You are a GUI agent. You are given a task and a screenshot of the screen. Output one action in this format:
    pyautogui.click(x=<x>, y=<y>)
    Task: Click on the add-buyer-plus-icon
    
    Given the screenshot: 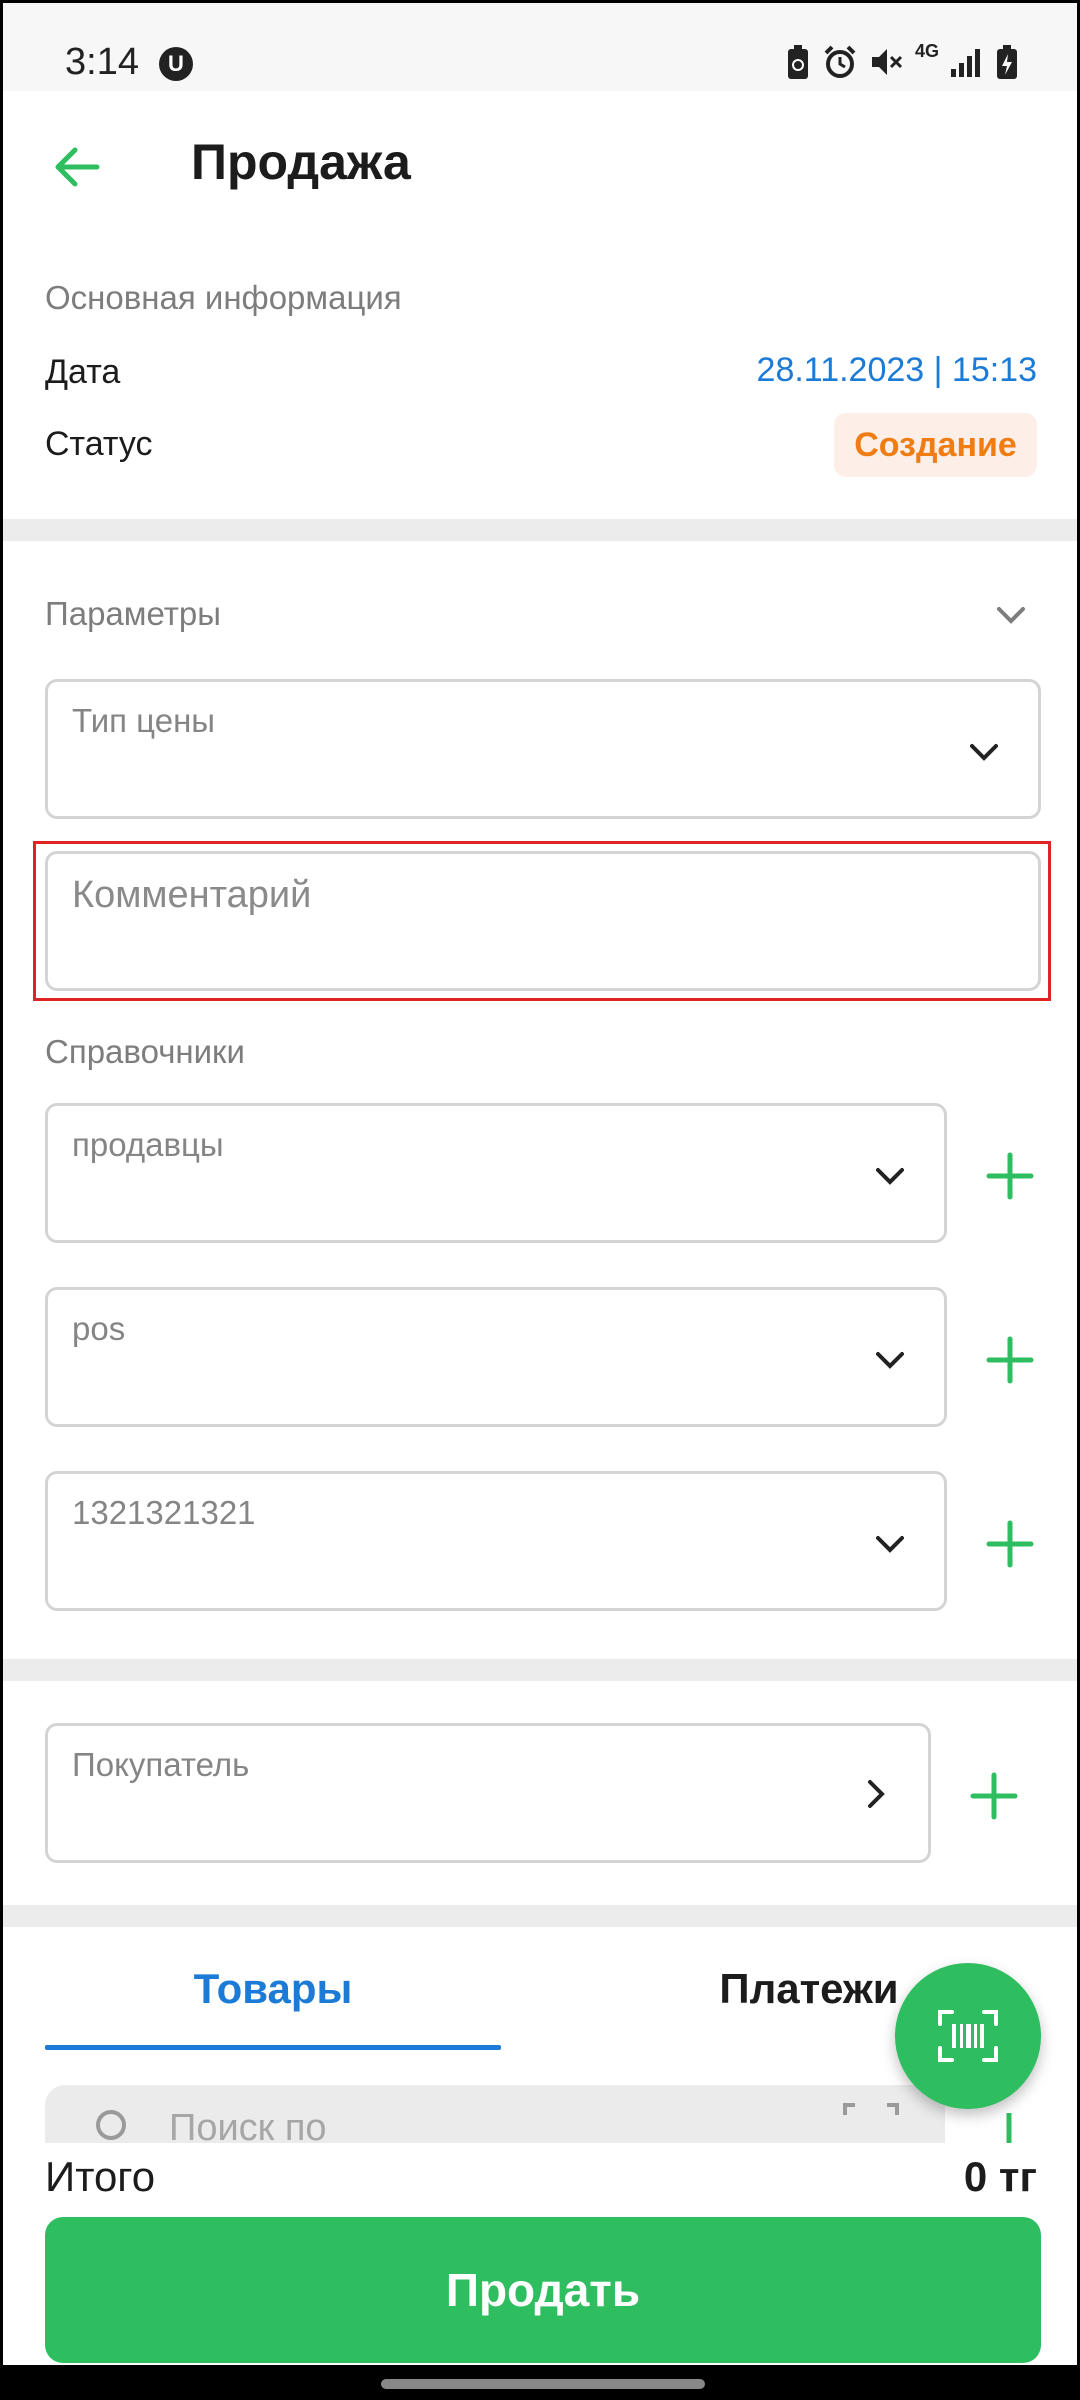 What is the action you would take?
    pyautogui.click(x=994, y=1796)
    